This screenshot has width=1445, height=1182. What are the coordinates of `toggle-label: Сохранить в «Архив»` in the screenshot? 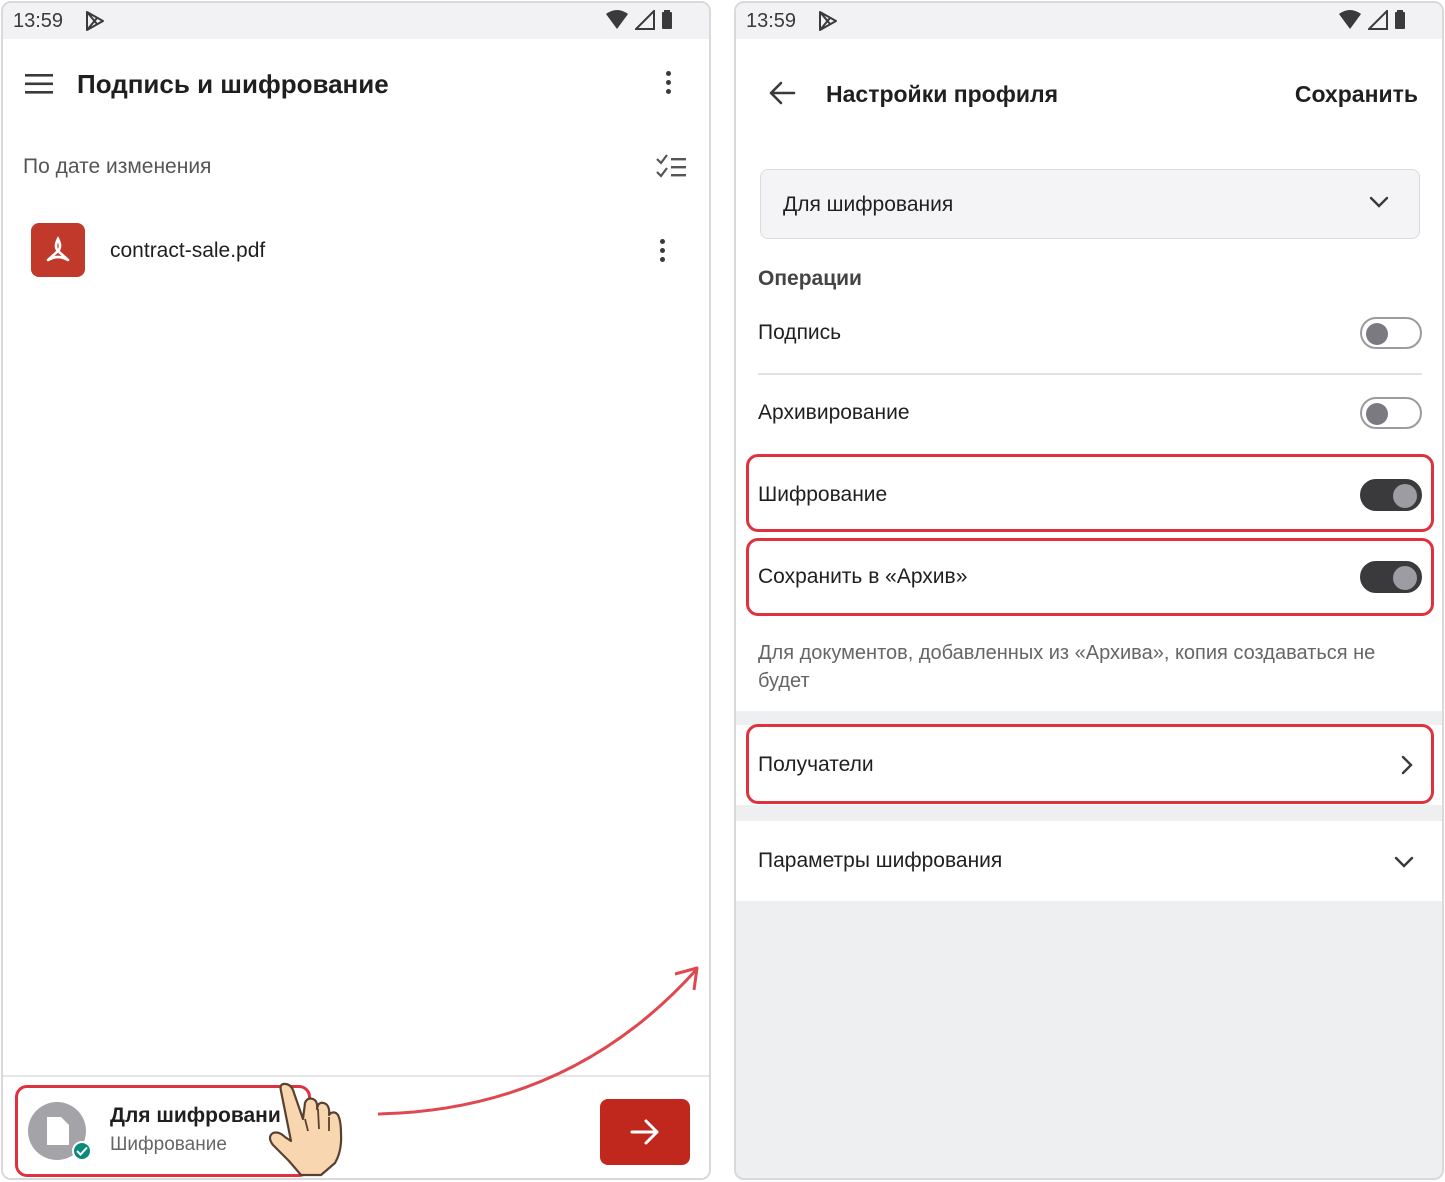 It's located at (863, 576).